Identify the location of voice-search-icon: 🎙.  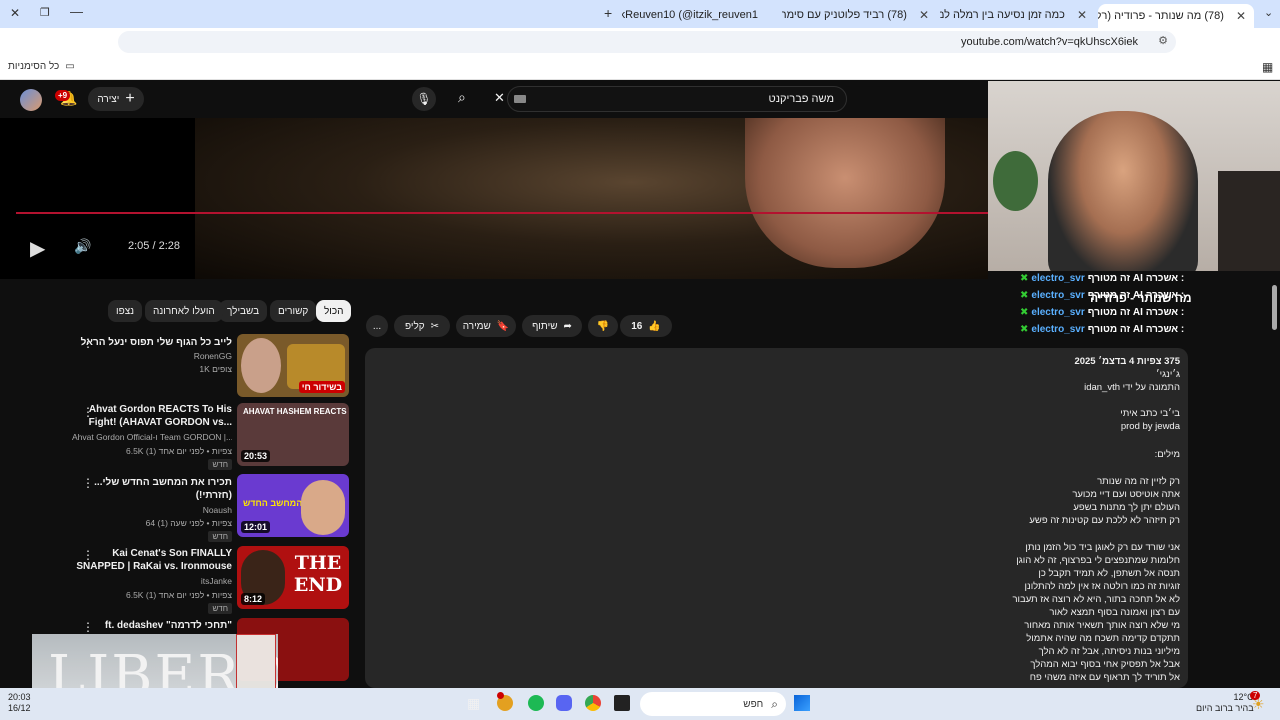
(424, 99).